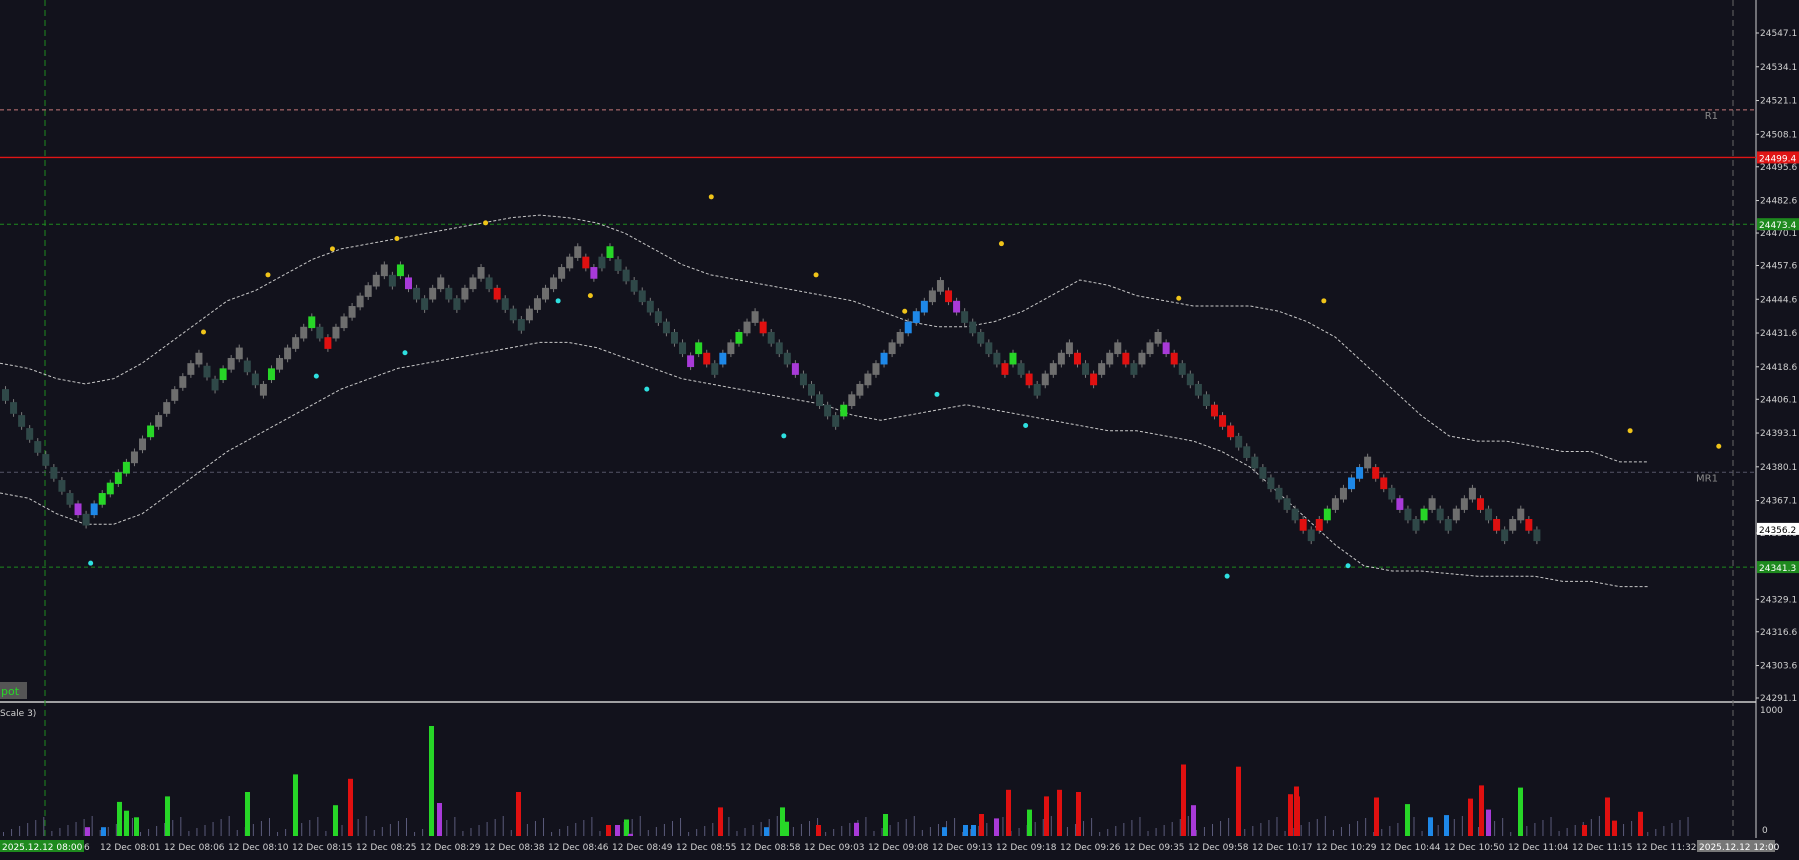 This screenshot has height=860, width=1799. Describe the element at coordinates (322, 848) in the screenshot. I see `time-tick-label: 12 Dec 08:15` at that location.